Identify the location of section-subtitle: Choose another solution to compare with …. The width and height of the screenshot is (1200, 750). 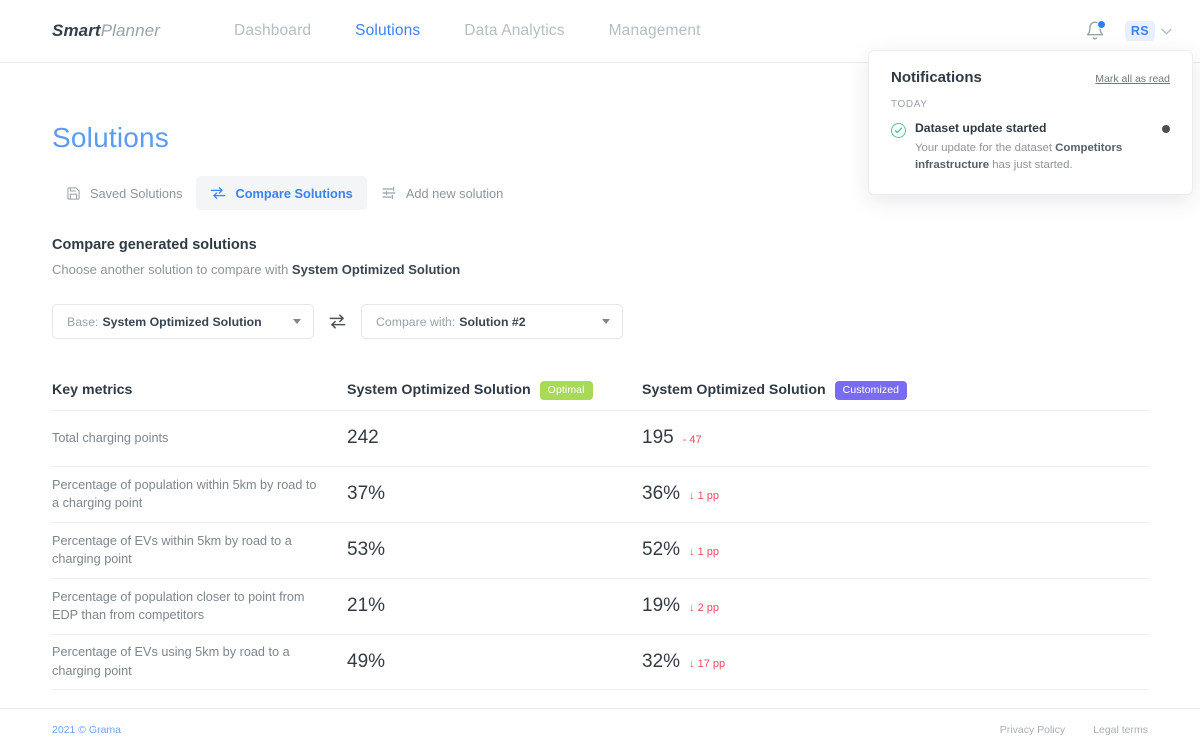
(600, 269).